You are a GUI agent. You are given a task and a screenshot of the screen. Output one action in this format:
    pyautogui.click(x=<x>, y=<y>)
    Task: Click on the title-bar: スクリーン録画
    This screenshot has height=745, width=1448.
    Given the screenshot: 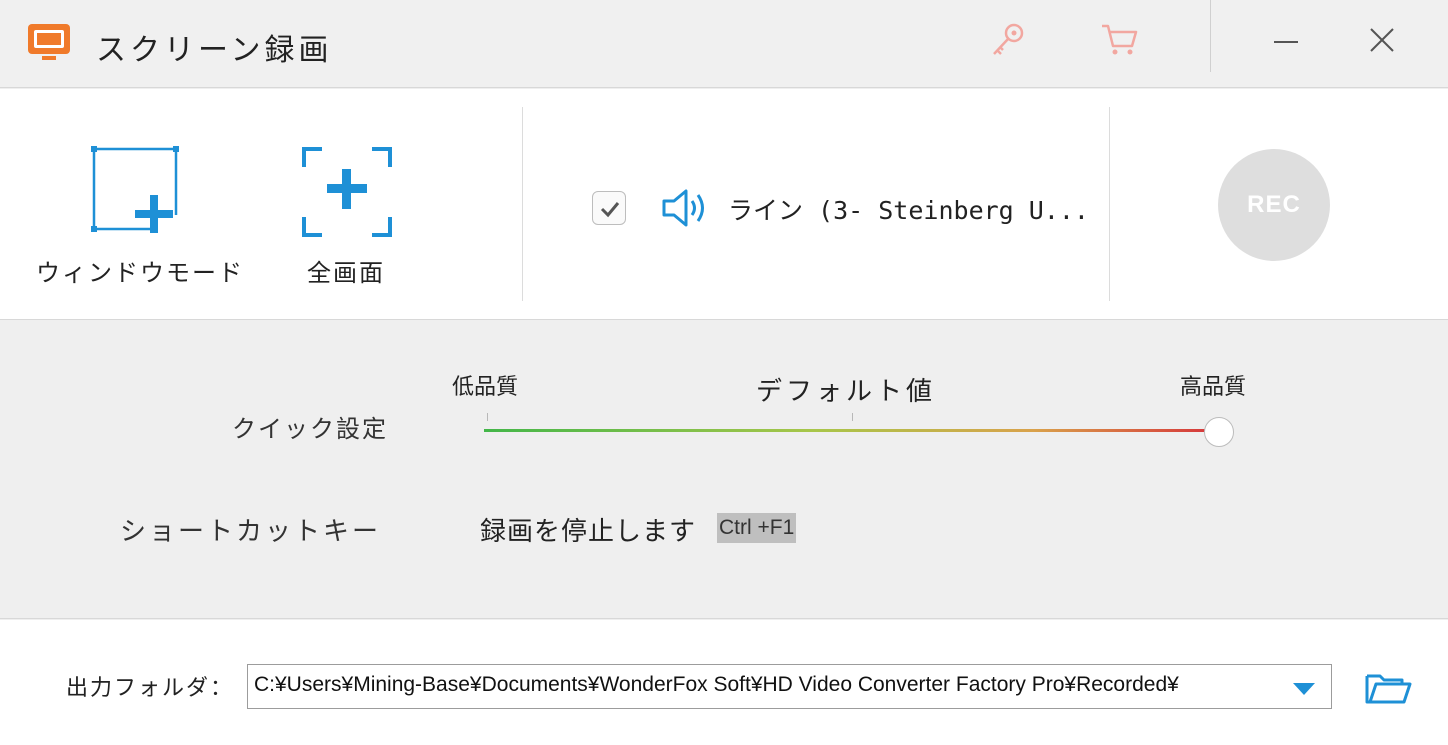 What is the action you would take?
    pyautogui.click(x=724, y=44)
    